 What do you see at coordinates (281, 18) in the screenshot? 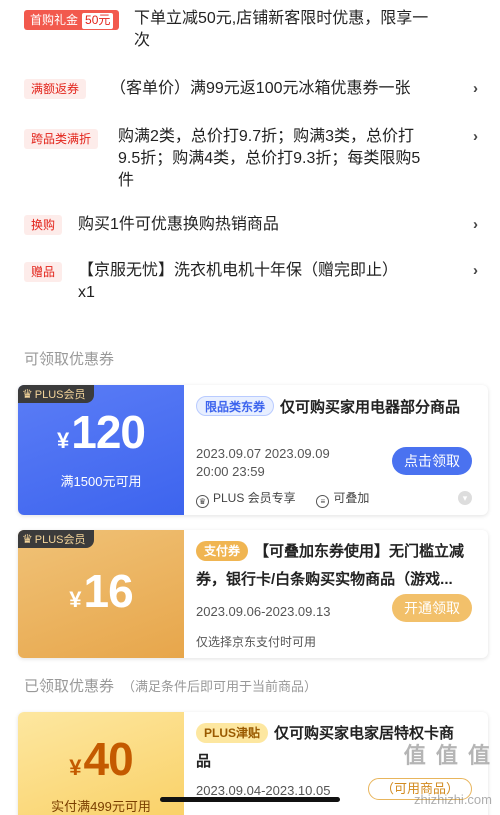
I see `promo-text-line: 下单立减50元,店铺新客限时优惠，限享一` at bounding box center [281, 18].